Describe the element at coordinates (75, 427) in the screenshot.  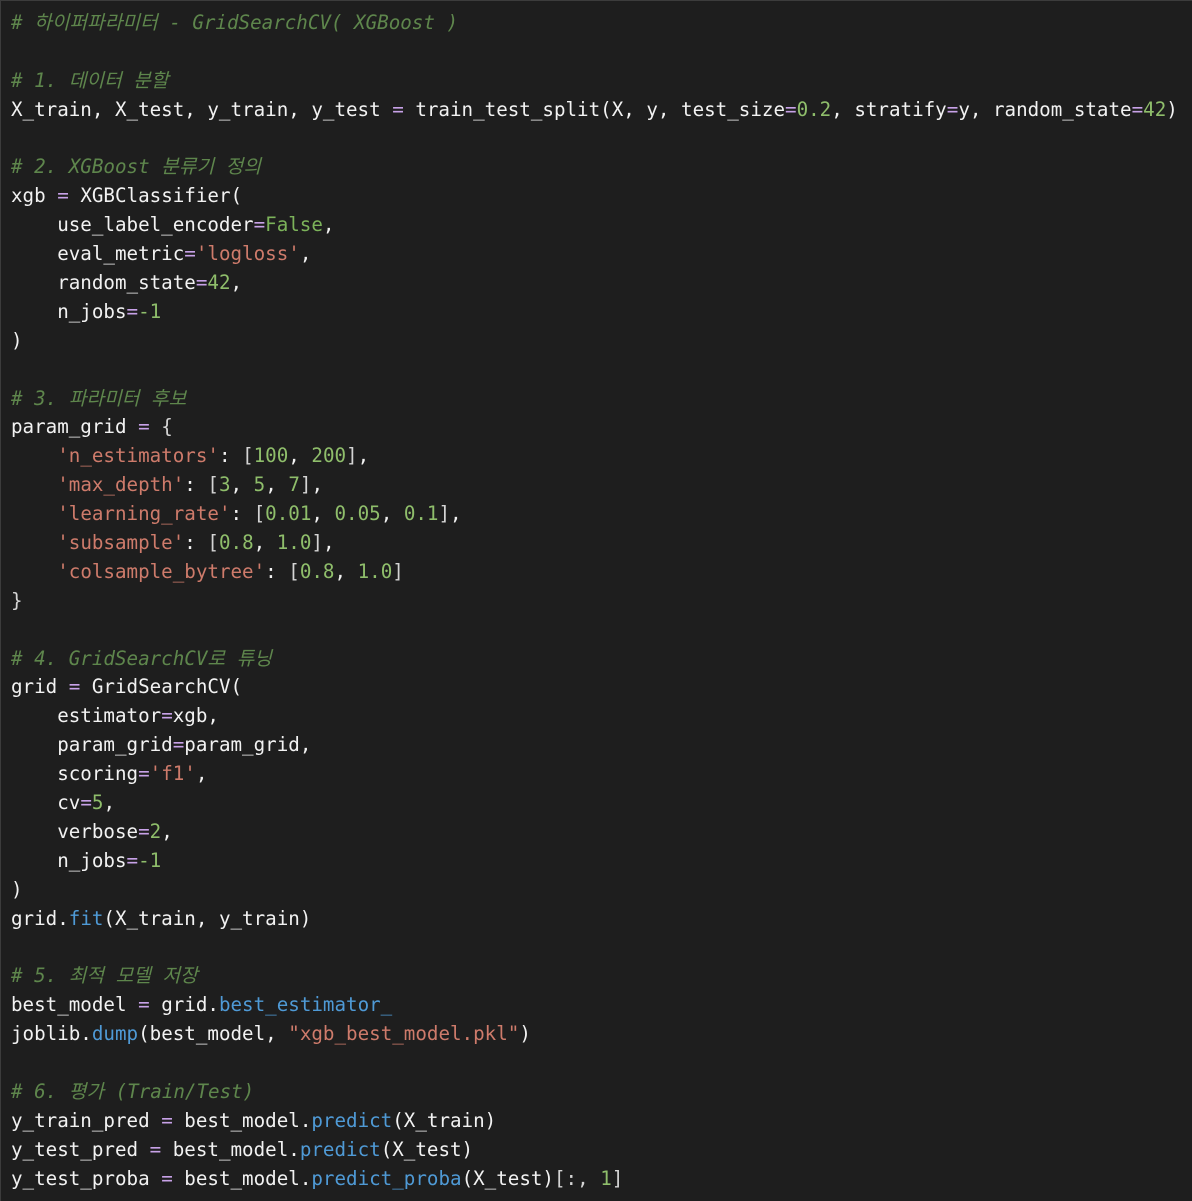
I see `code-token-plain: param_grid` at that location.